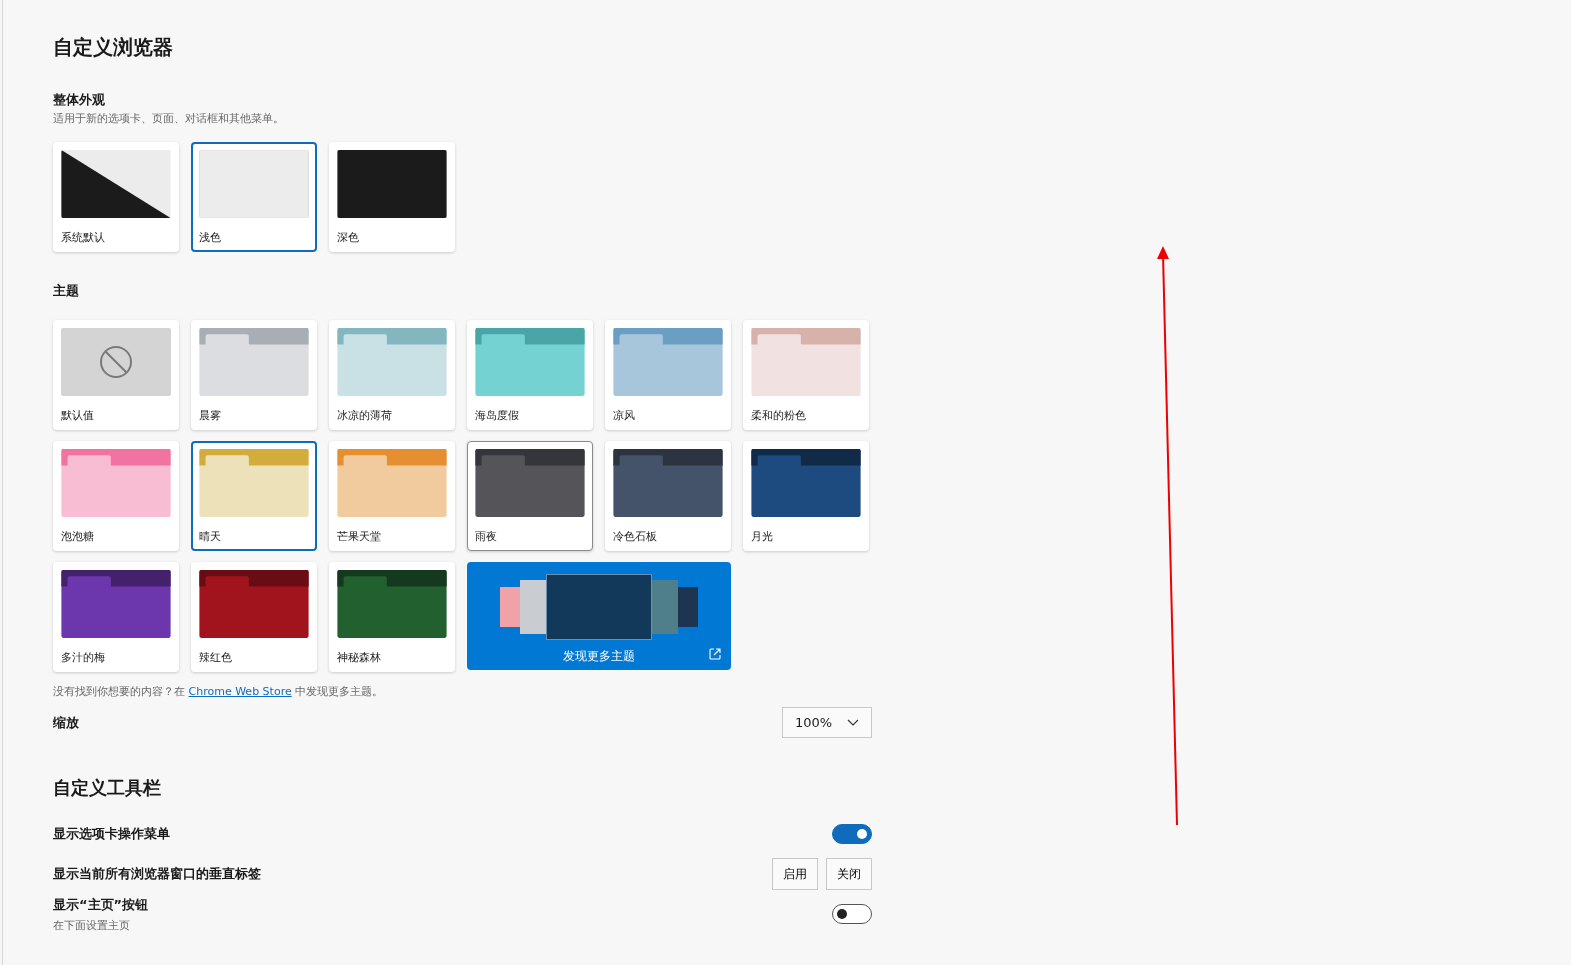  I want to click on theme-card: 神秘森林, so click(392, 617).